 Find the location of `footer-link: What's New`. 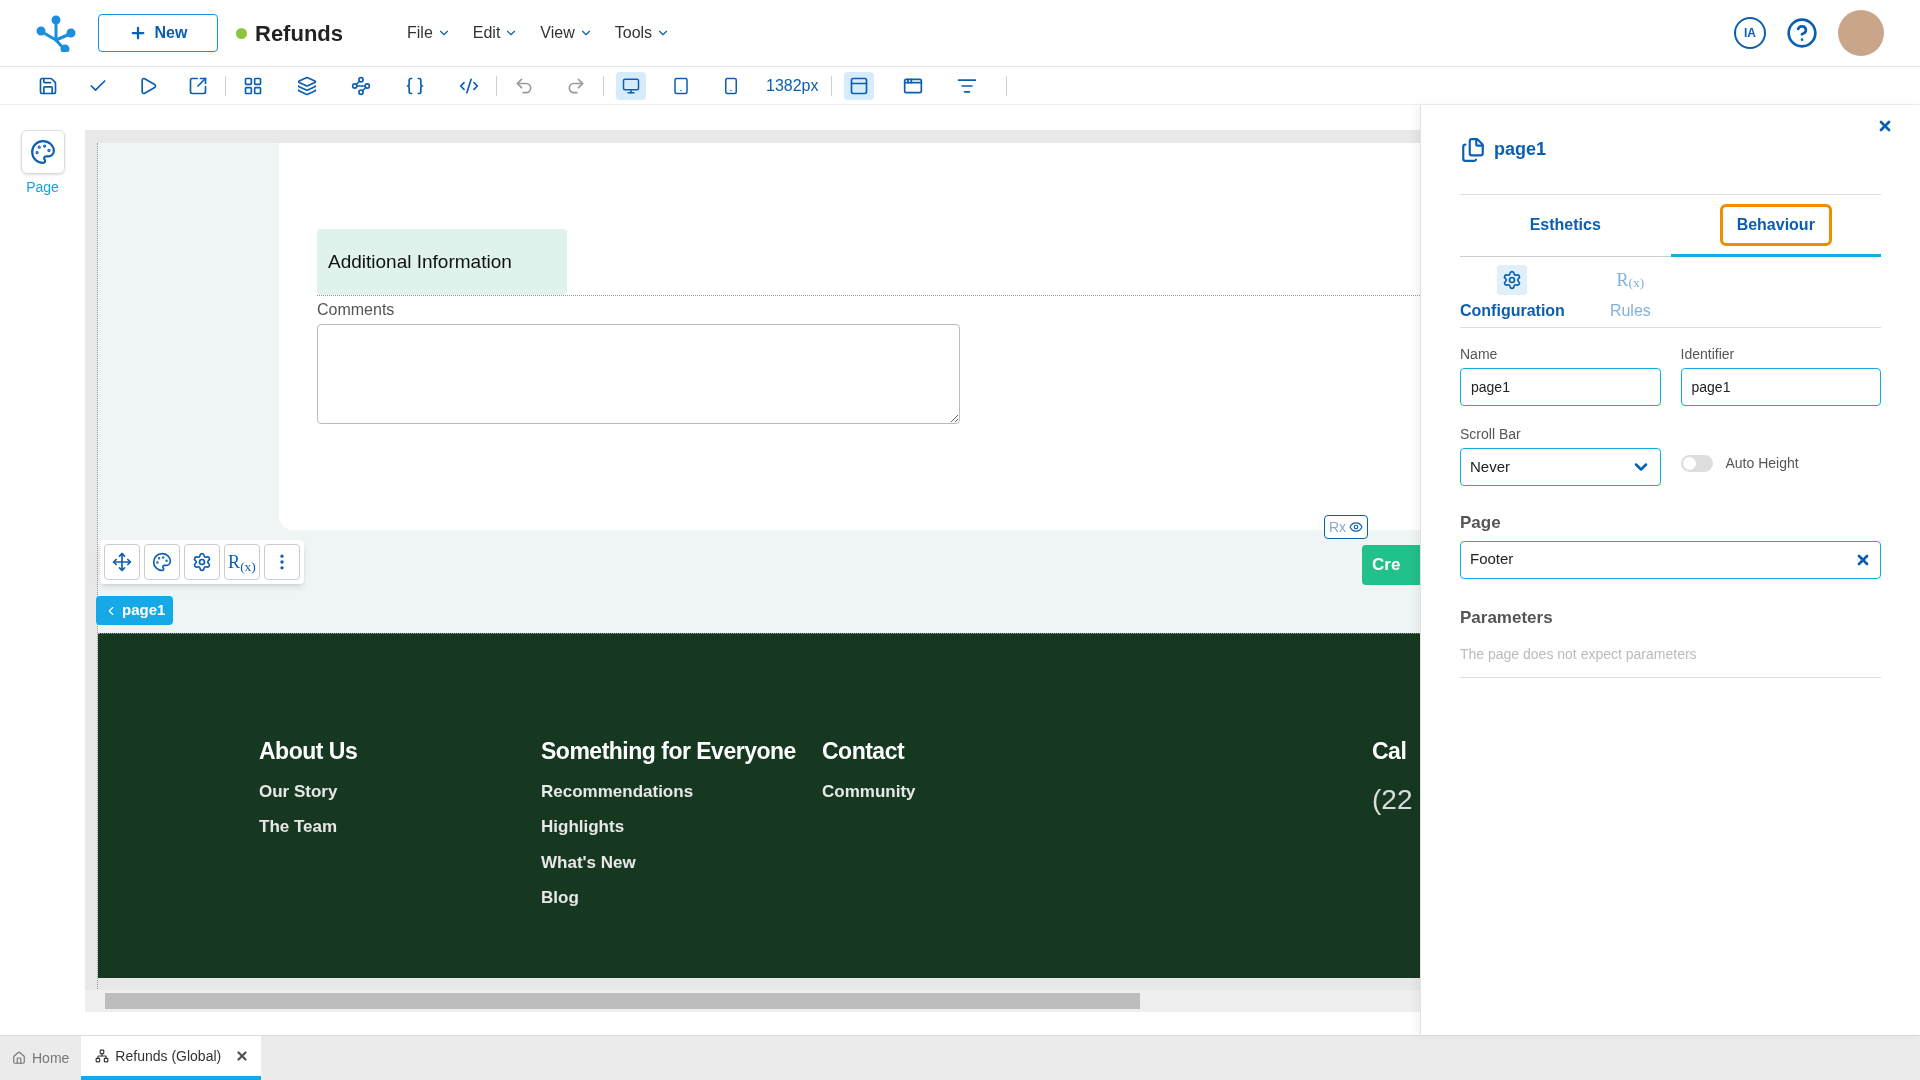

footer-link: What's New is located at coordinates (681, 862).